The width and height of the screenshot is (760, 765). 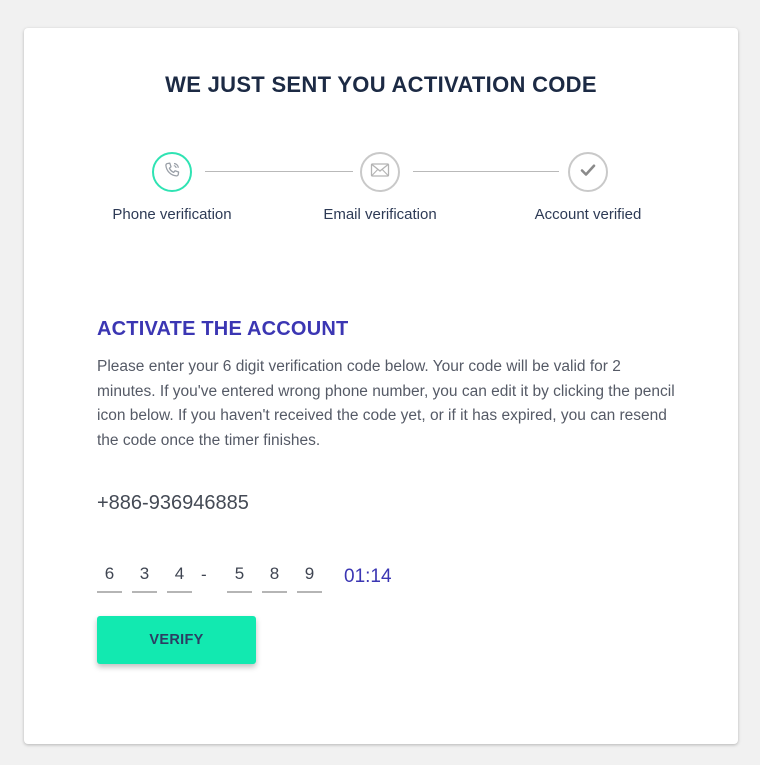 What do you see at coordinates (381, 84) in the screenshot?
I see `page-title: WE JUST SENT YOU ACTIVATION CODE` at bounding box center [381, 84].